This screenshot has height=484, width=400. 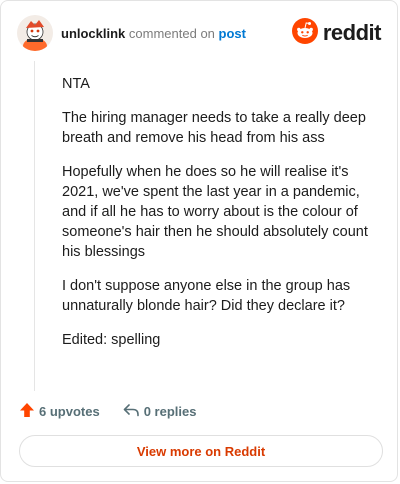 What do you see at coordinates (201, 451) in the screenshot?
I see `view-more-button: View more on Reddit` at bounding box center [201, 451].